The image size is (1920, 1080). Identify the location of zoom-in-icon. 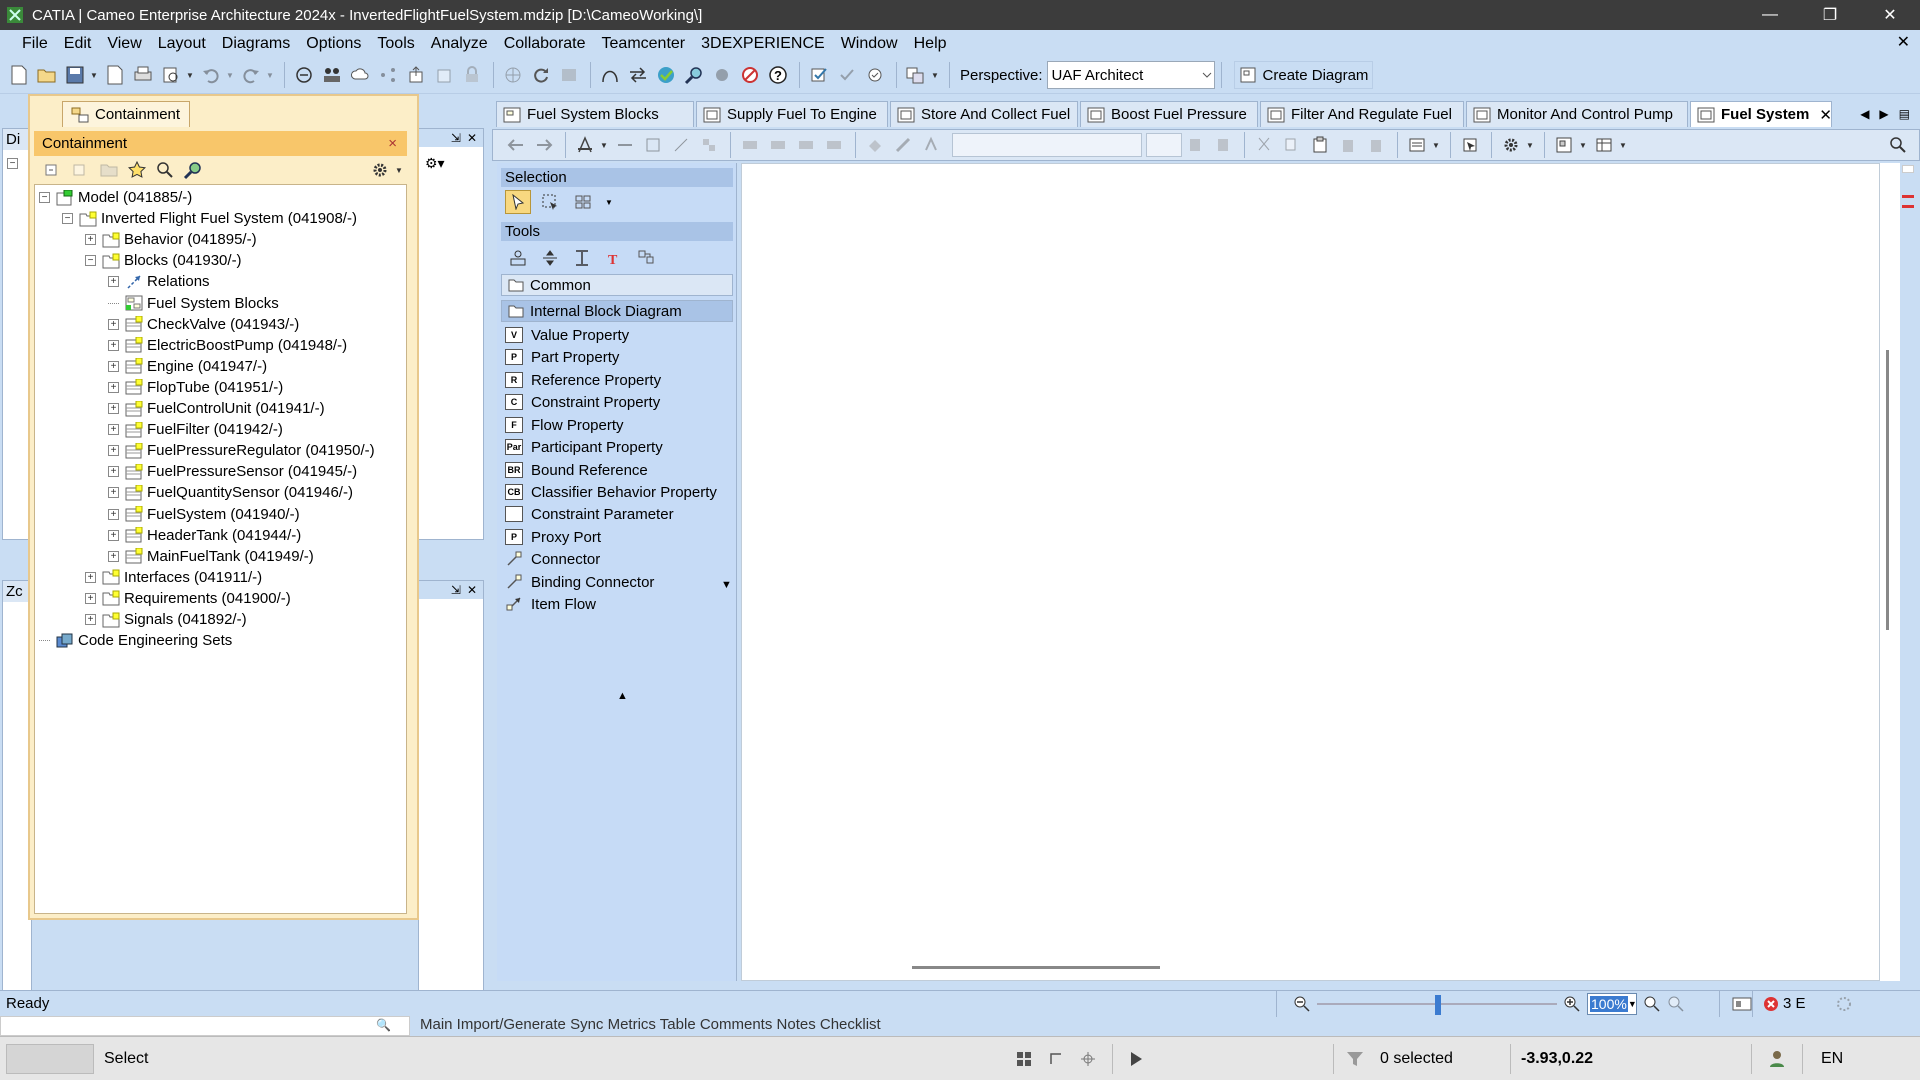
(1572, 1004).